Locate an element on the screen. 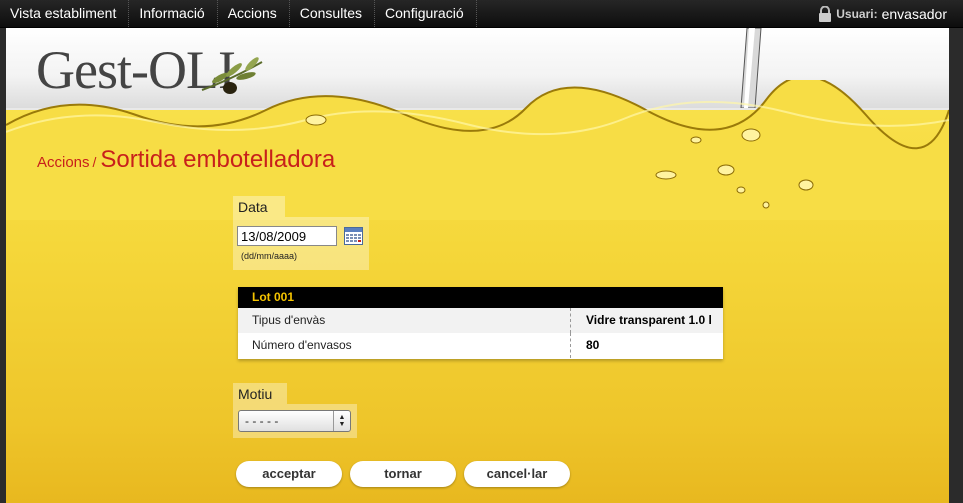 This screenshot has width=963, height=503. calendar-icon is located at coordinates (353, 236).